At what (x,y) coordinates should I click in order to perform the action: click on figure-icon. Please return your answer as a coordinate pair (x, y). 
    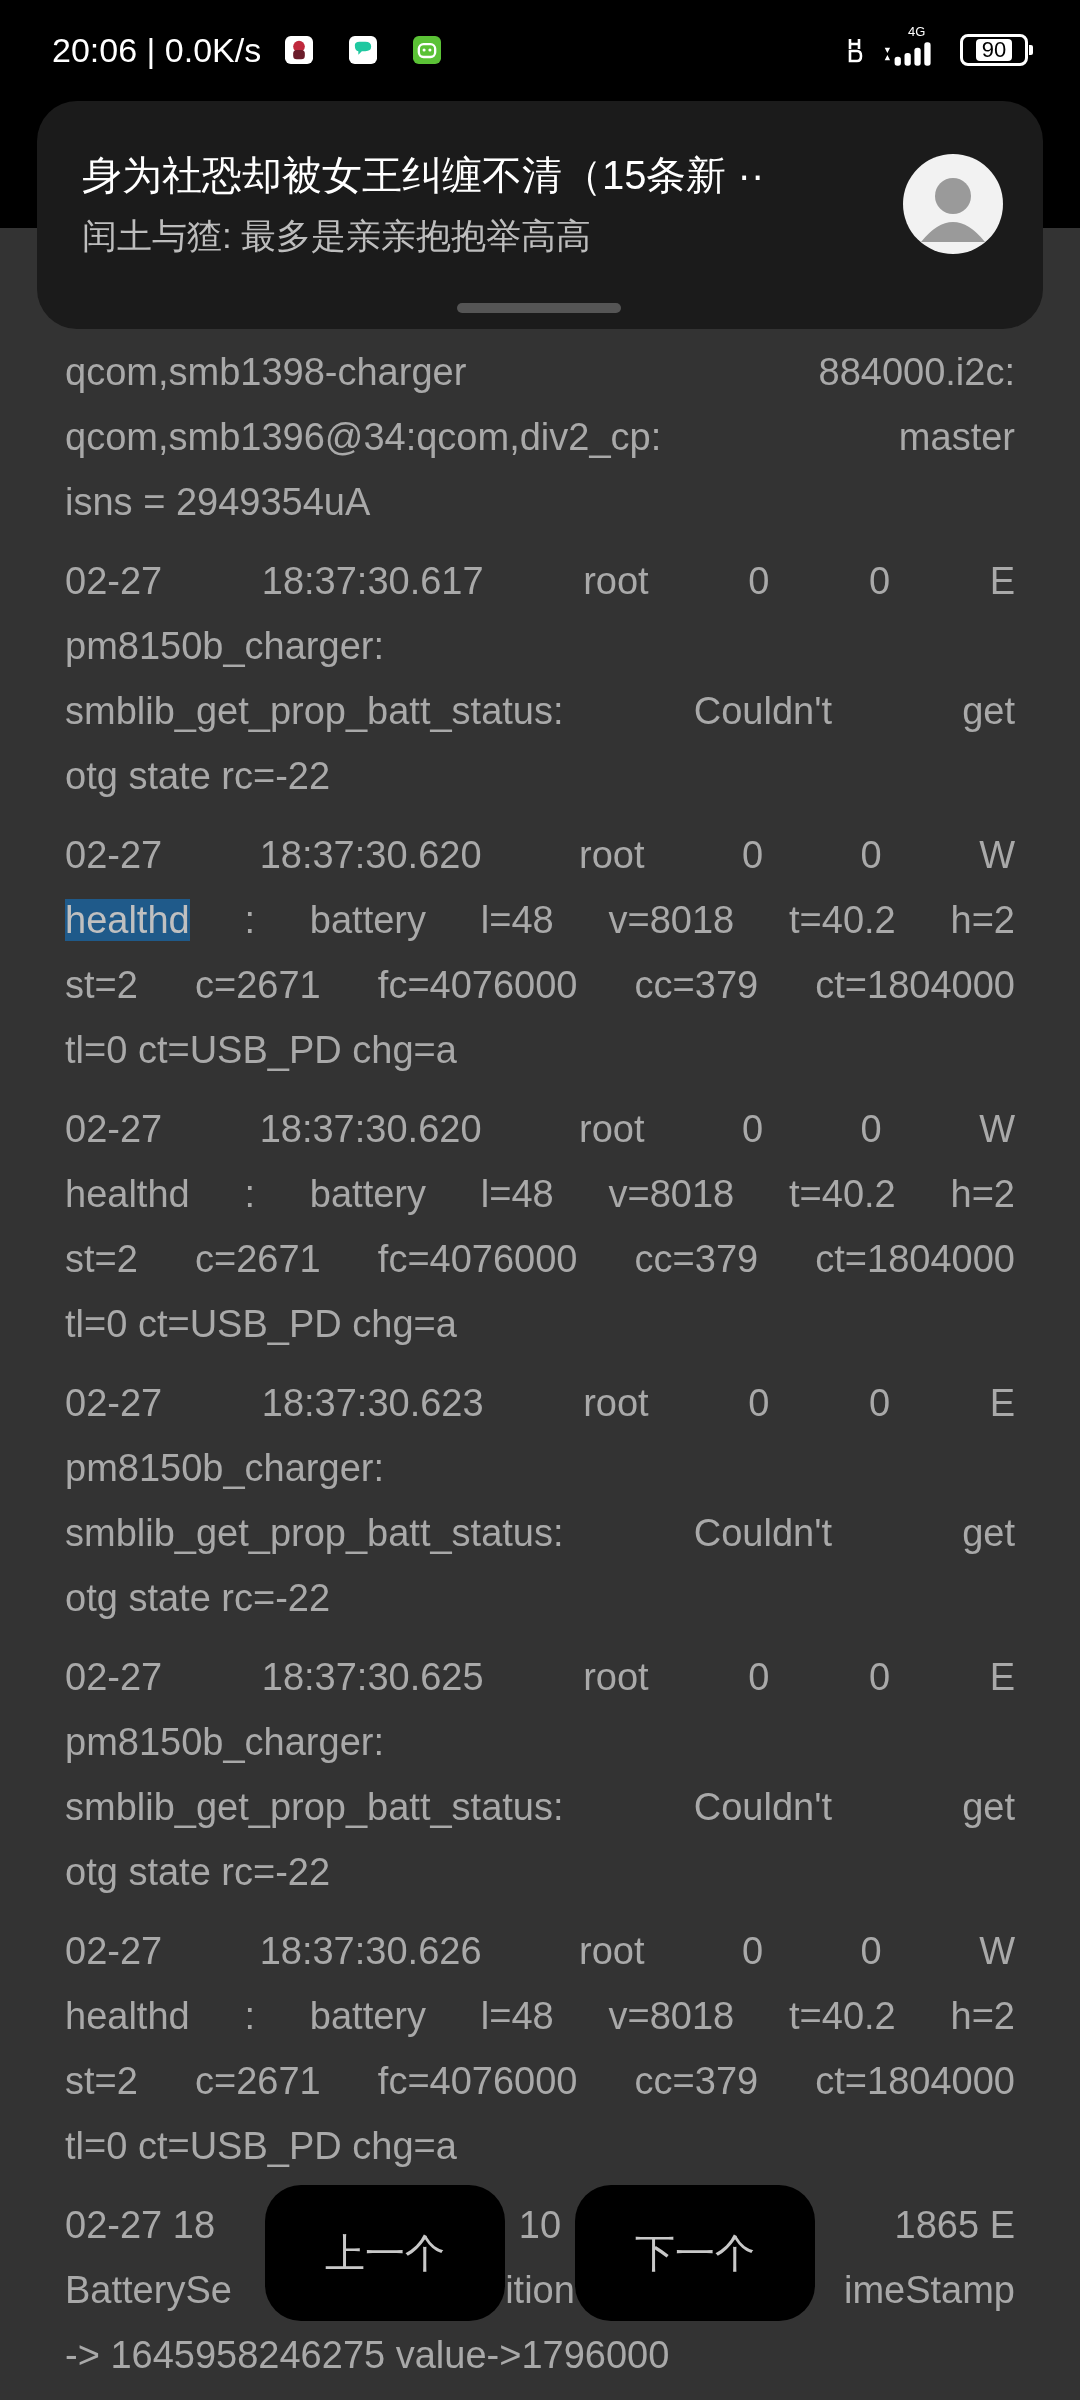
    Looking at the image, I should click on (299, 50).